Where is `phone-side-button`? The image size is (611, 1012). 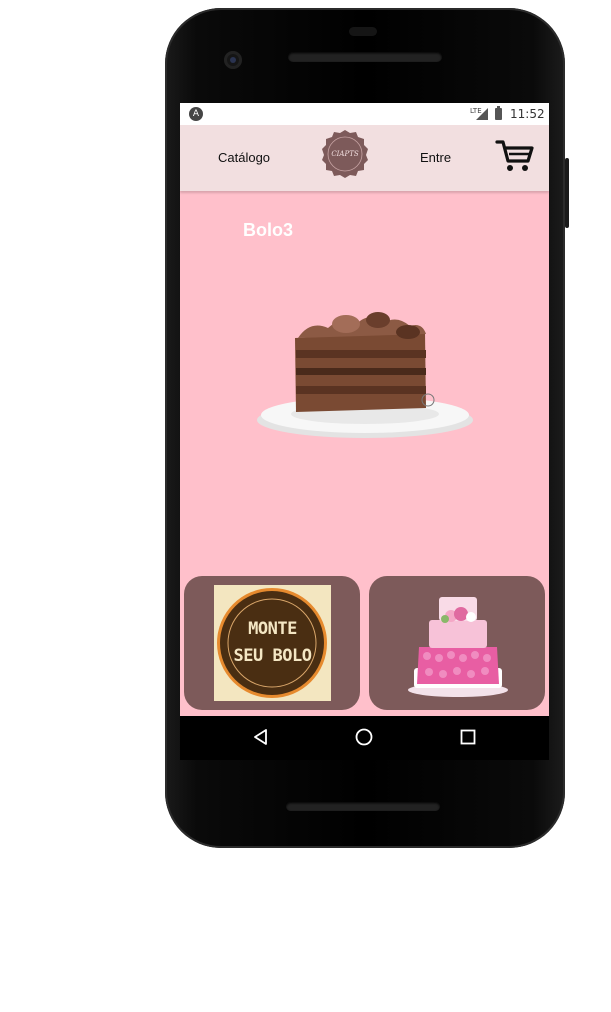
phone-side-button is located at coordinates (567, 193).